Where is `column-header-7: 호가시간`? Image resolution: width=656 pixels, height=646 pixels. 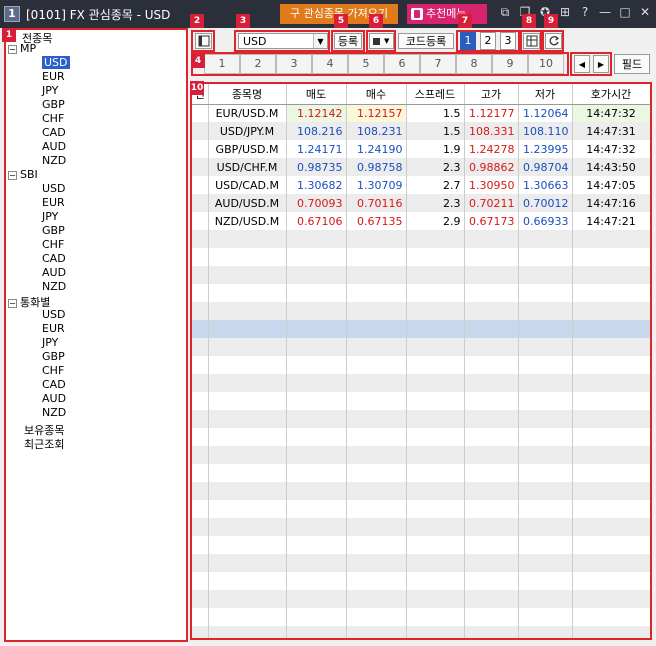 column-header-7: 호가시간 is located at coordinates (611, 94).